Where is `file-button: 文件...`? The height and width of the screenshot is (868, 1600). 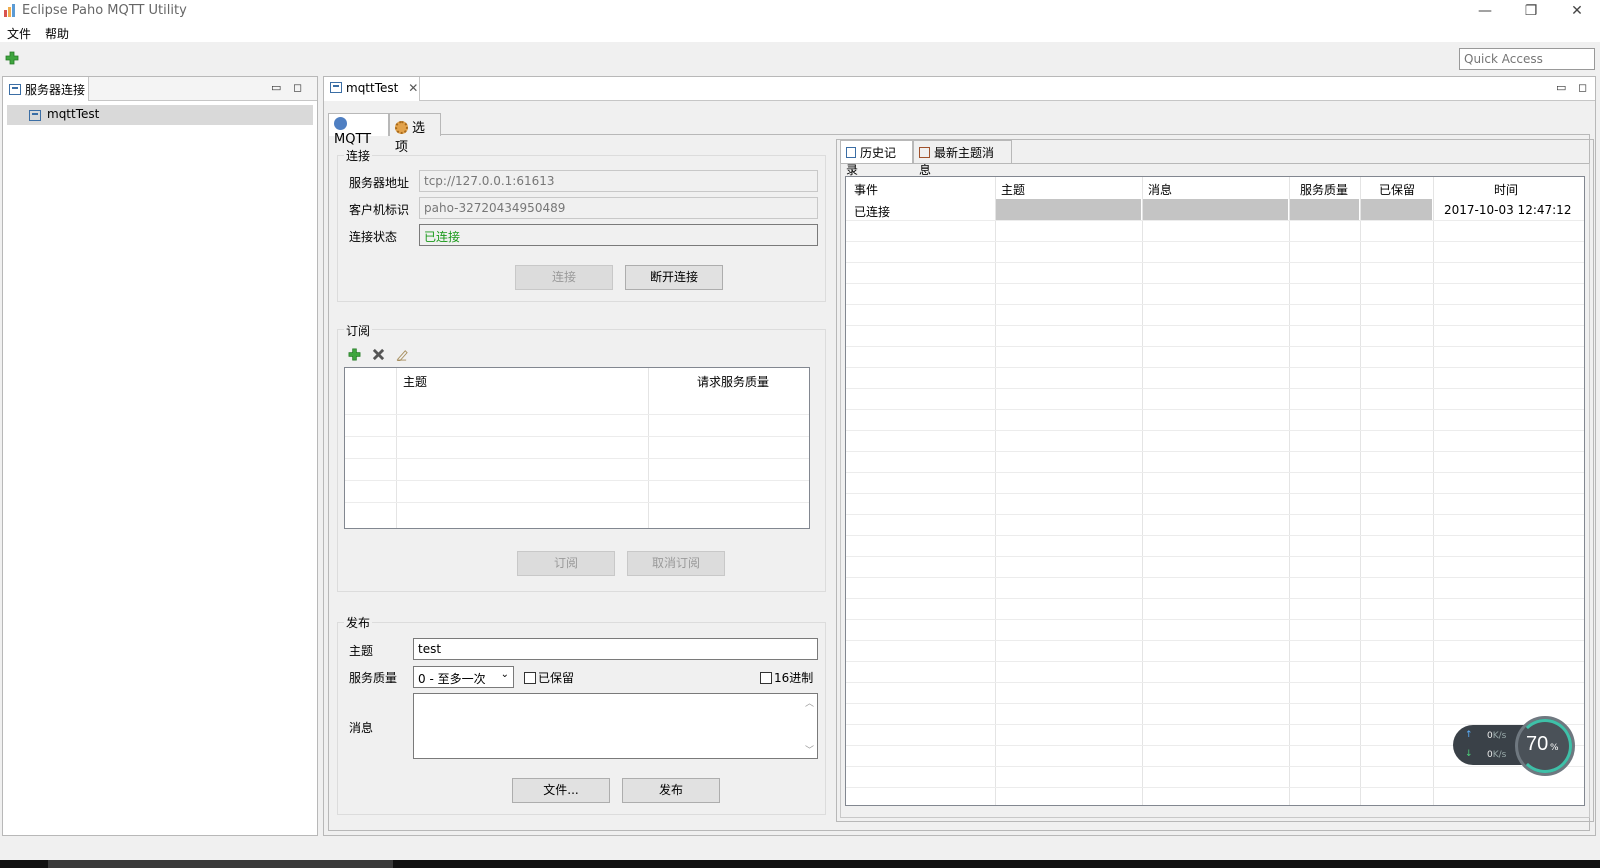
file-button: 文件... is located at coordinates (561, 790).